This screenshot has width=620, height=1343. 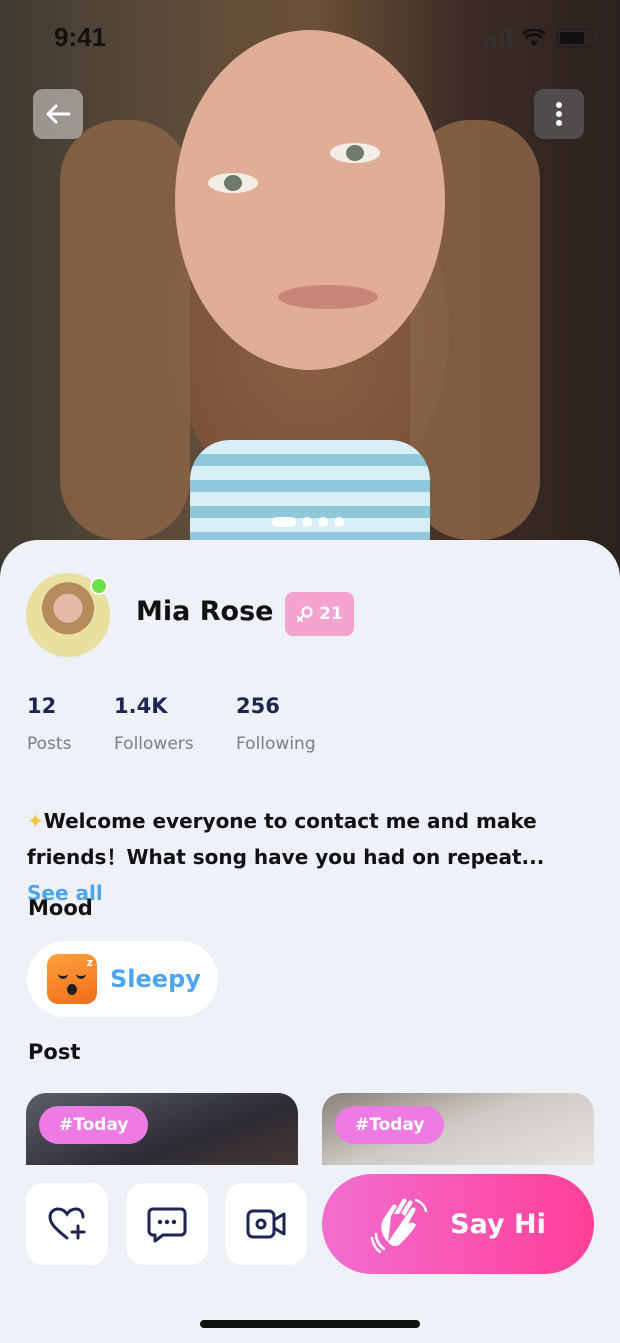 What do you see at coordinates (399, 1226) in the screenshot?
I see `waving-hand-icon` at bounding box center [399, 1226].